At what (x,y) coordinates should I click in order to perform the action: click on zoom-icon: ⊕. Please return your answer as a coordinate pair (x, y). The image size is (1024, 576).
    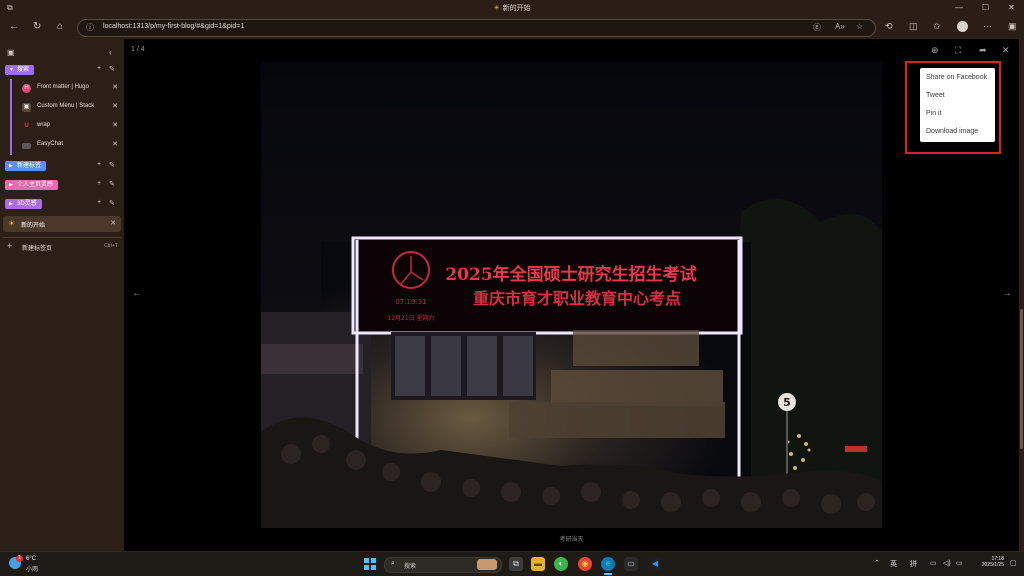
    Looking at the image, I should click on (935, 50).